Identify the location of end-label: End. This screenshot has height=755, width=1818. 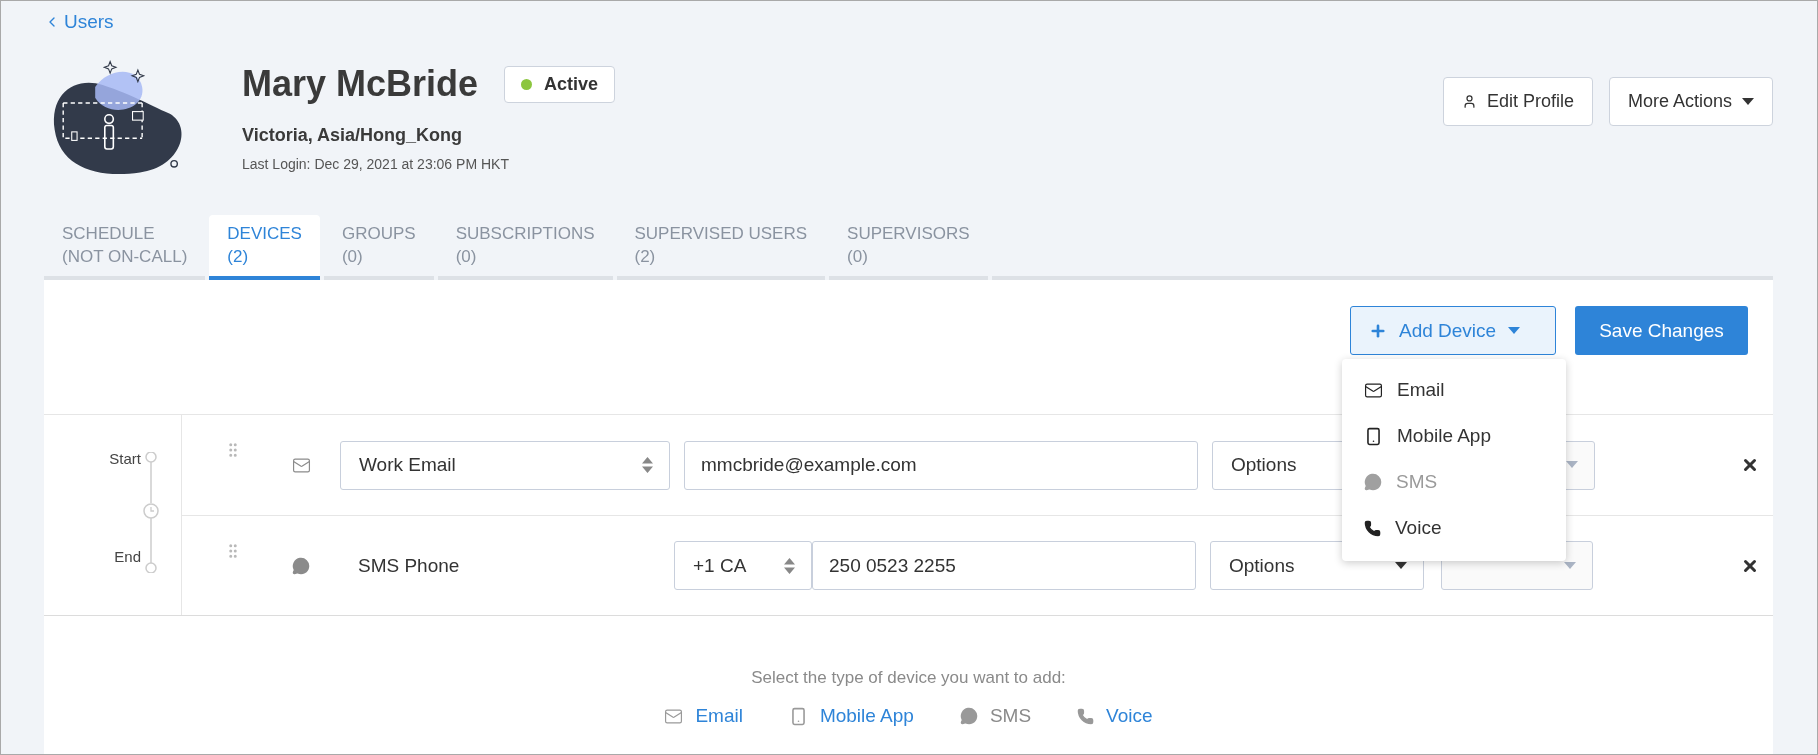
(127, 556).